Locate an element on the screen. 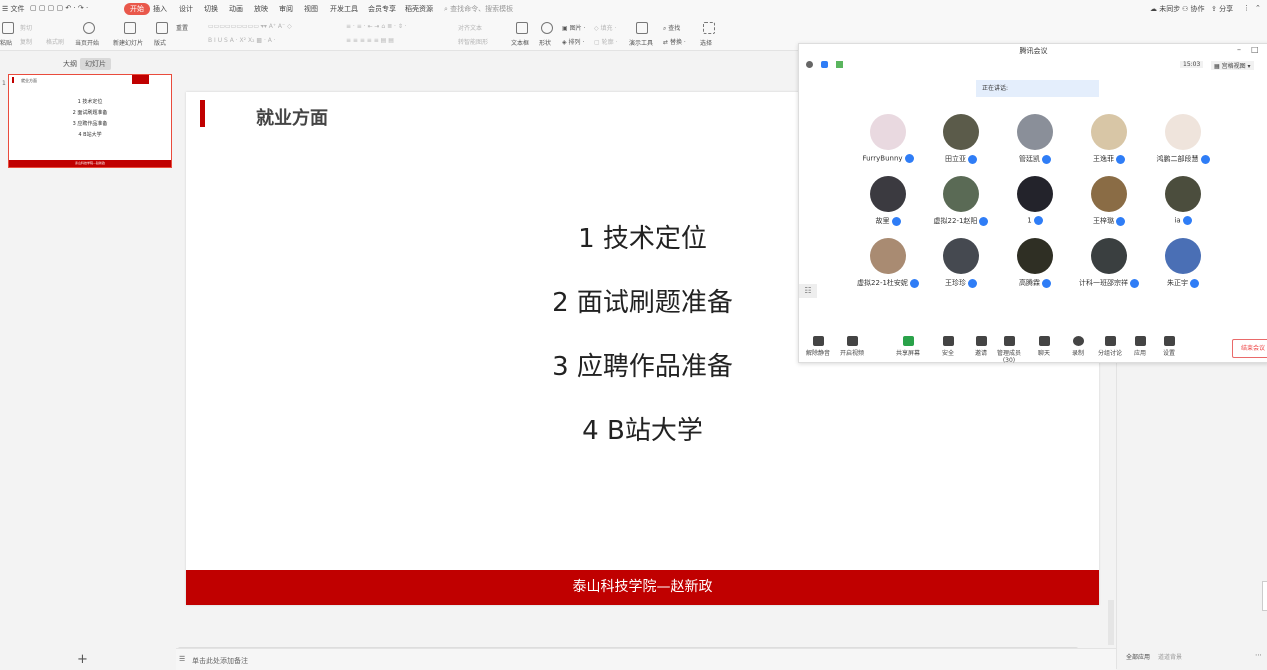 The height and width of the screenshot is (670, 1267). tab-view: 视图 is located at coordinates (311, 9).